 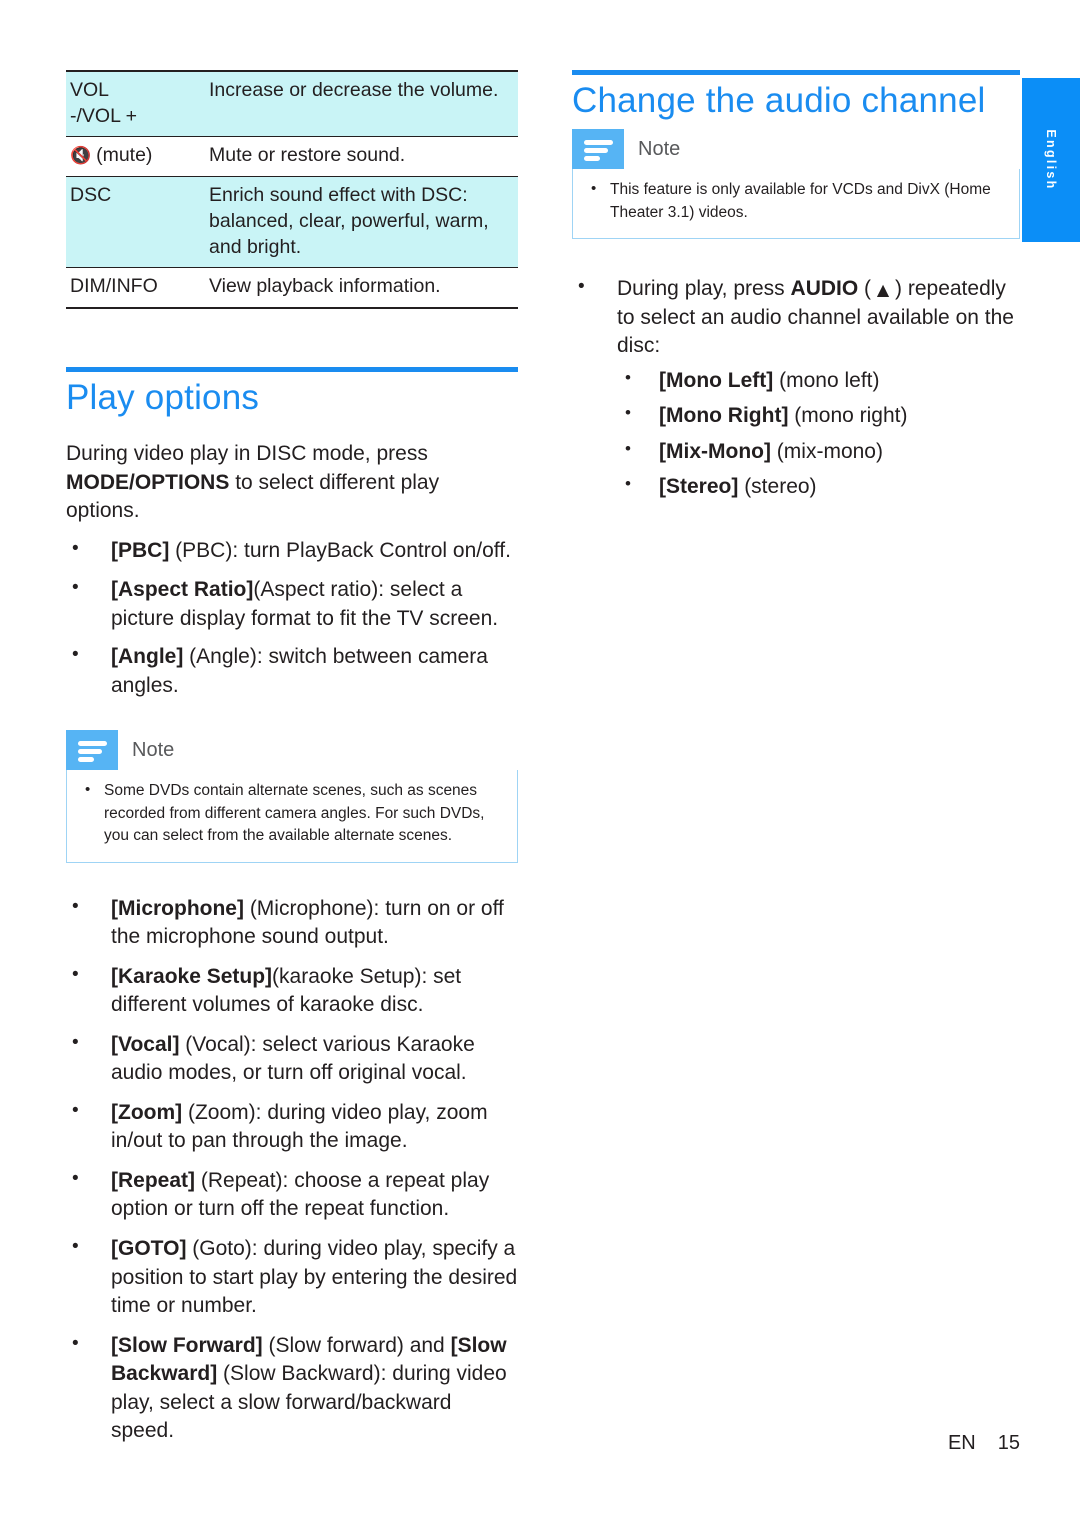 What do you see at coordinates (147, 657) in the screenshot?
I see `option-key: [Angle]` at bounding box center [147, 657].